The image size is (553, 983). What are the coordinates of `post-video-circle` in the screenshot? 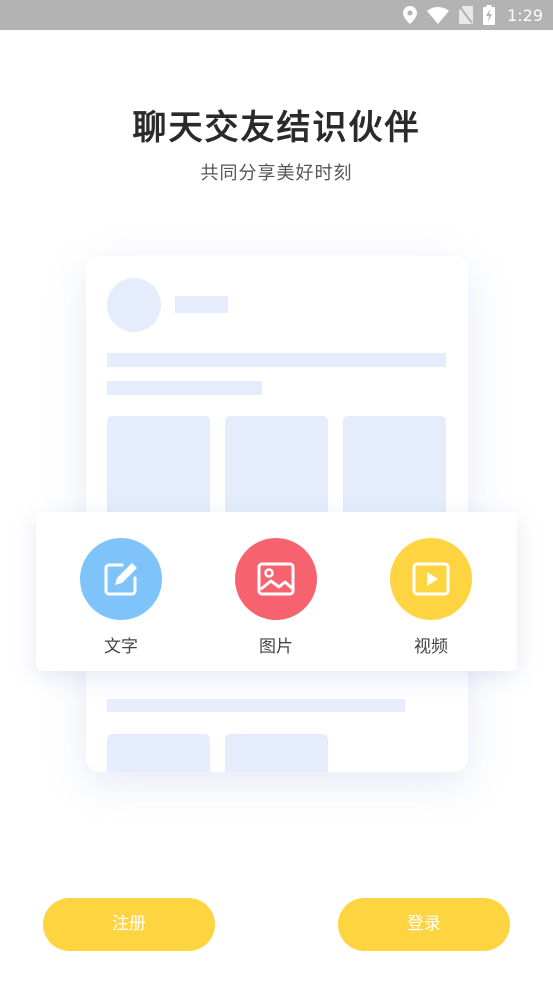 It's located at (431, 579).